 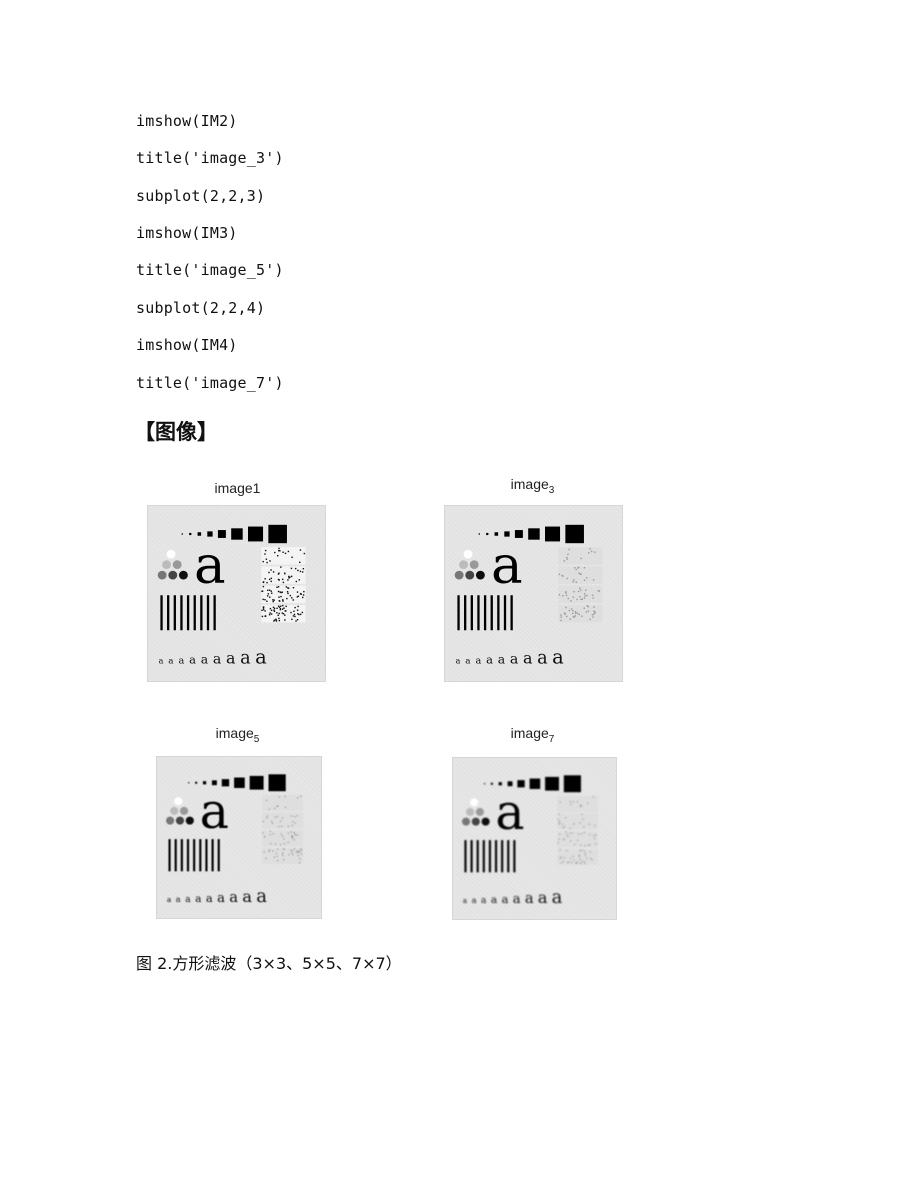 What do you see at coordinates (210, 270) in the screenshot?
I see `code-line: title('image_5')` at bounding box center [210, 270].